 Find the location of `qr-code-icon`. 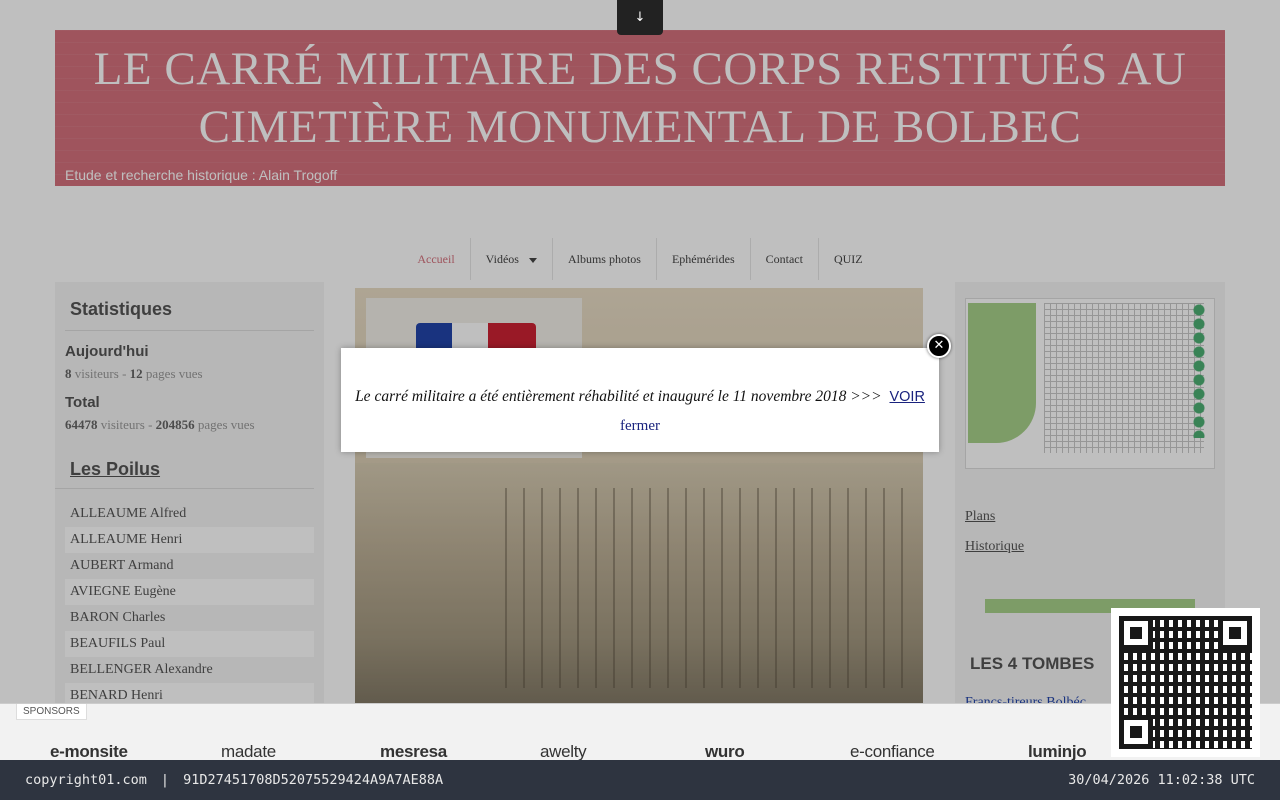

qr-code-icon is located at coordinates (1185, 682).